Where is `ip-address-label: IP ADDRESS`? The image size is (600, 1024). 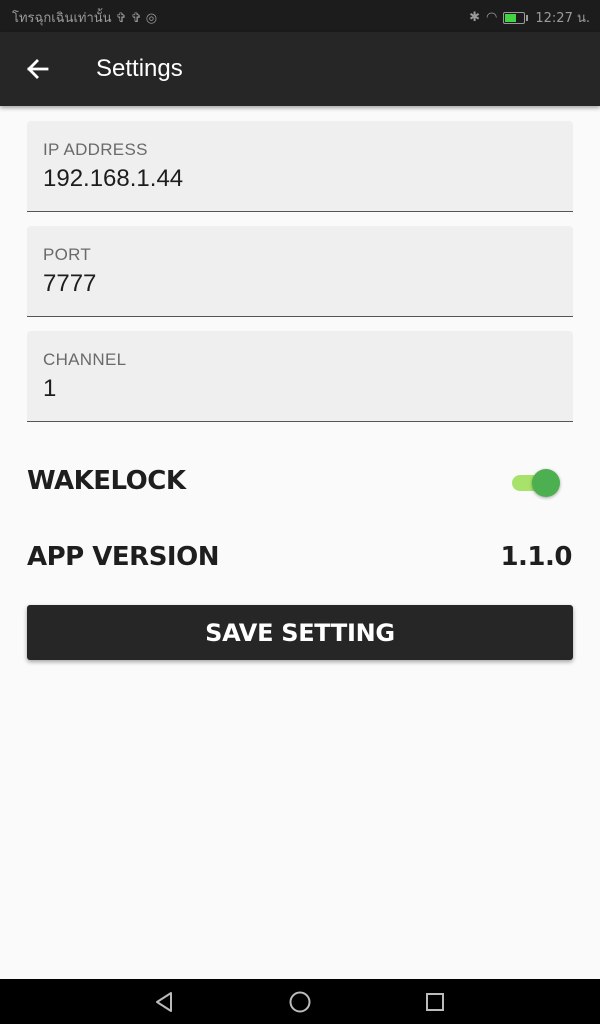
ip-address-label: IP ADDRESS is located at coordinates (95, 149).